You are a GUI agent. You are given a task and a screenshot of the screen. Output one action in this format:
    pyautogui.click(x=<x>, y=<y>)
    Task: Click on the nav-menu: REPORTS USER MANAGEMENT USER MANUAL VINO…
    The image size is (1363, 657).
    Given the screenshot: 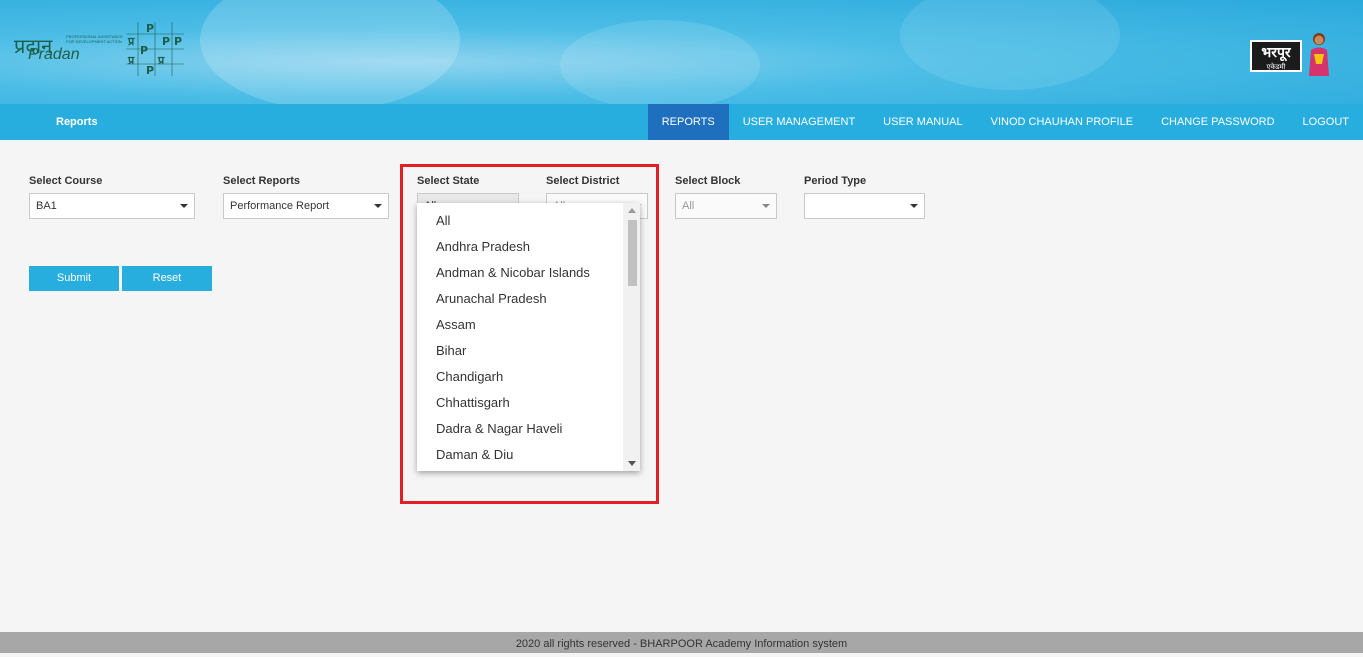 What is the action you would take?
    pyautogui.click(x=1005, y=122)
    